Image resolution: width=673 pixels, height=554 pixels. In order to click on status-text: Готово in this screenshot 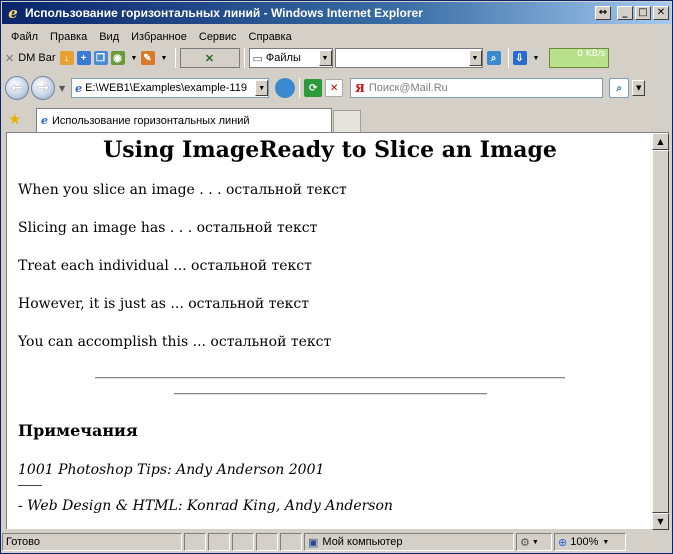, I will do `click(92, 542)`.